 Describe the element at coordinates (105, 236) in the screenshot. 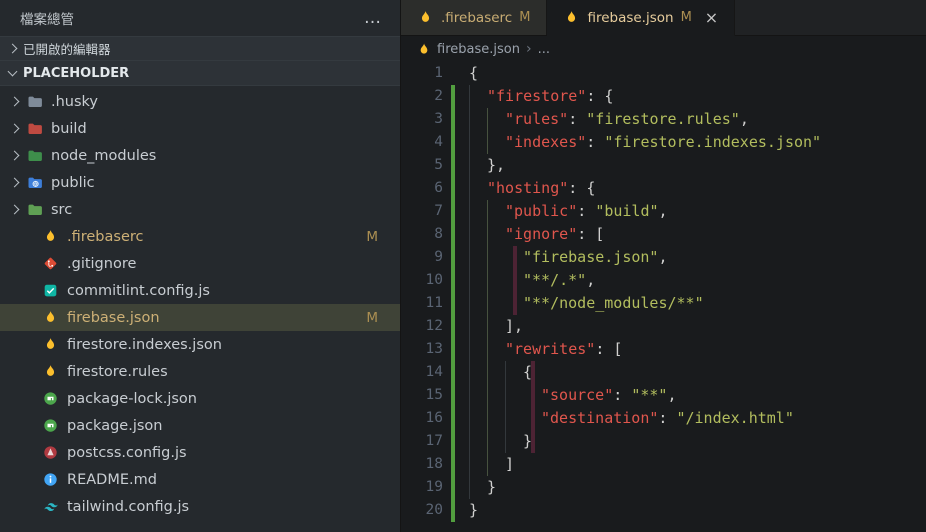

I see `tree-item-label: .firebaserc` at that location.